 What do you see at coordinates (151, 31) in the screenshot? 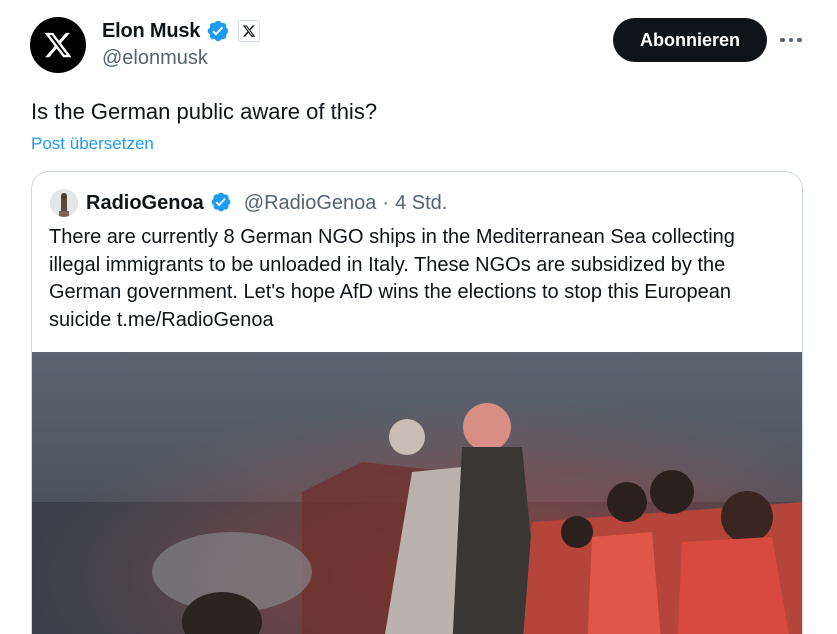
I see `author-display-name: Elon Musk` at bounding box center [151, 31].